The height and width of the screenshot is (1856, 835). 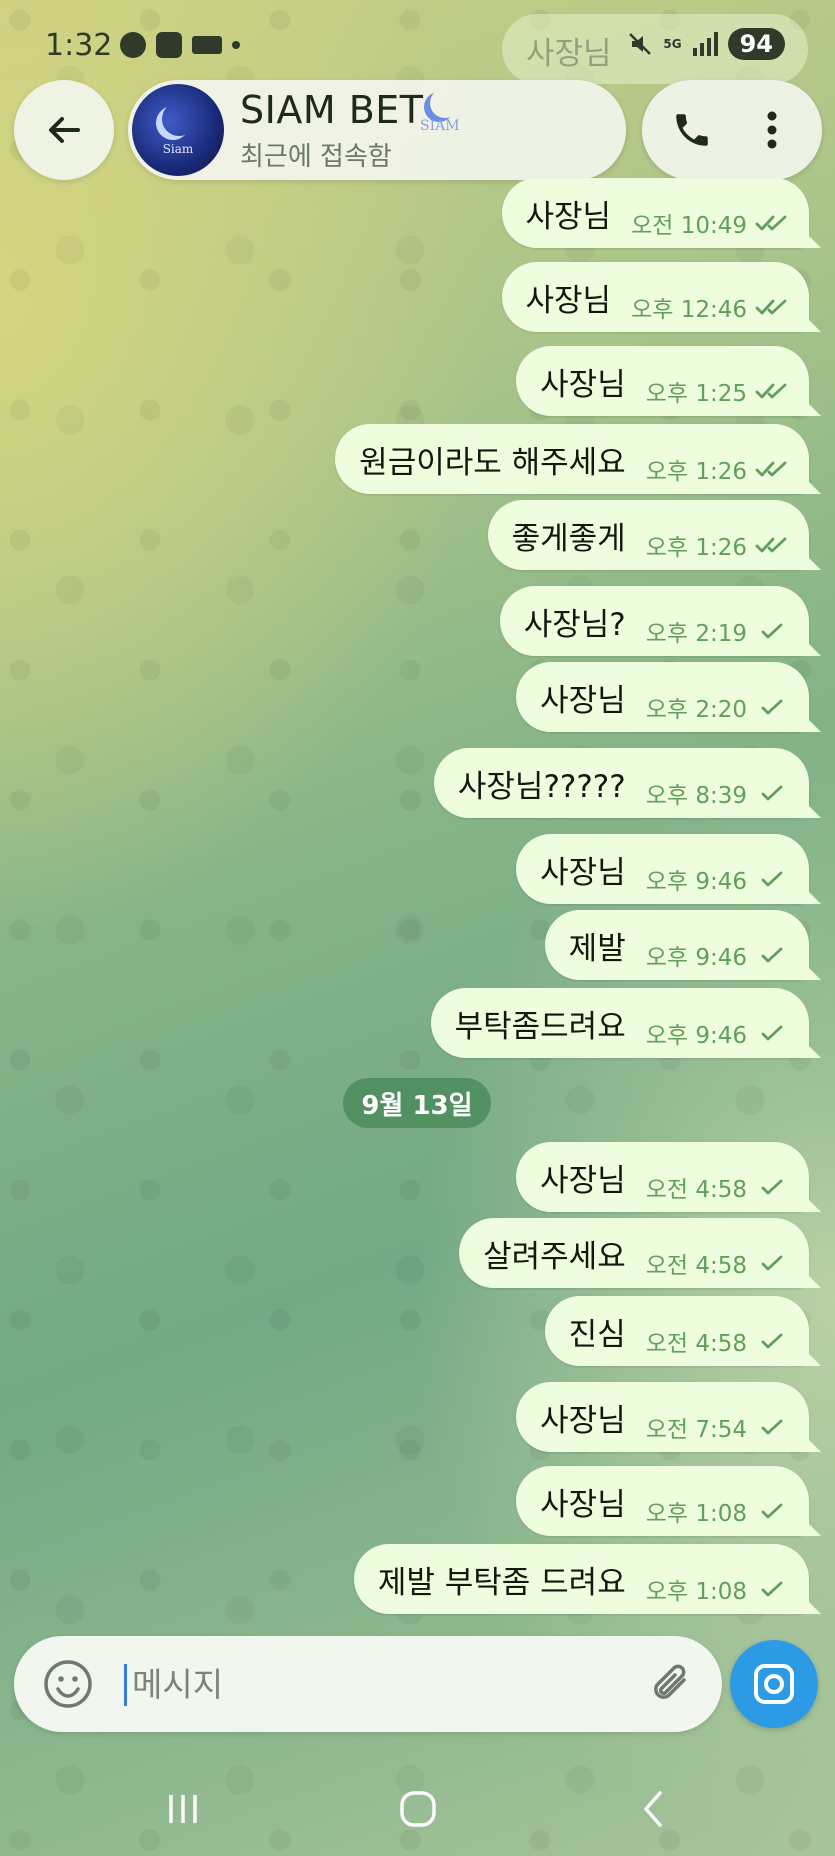 I want to click on emoji-button, so click(x=68, y=1684).